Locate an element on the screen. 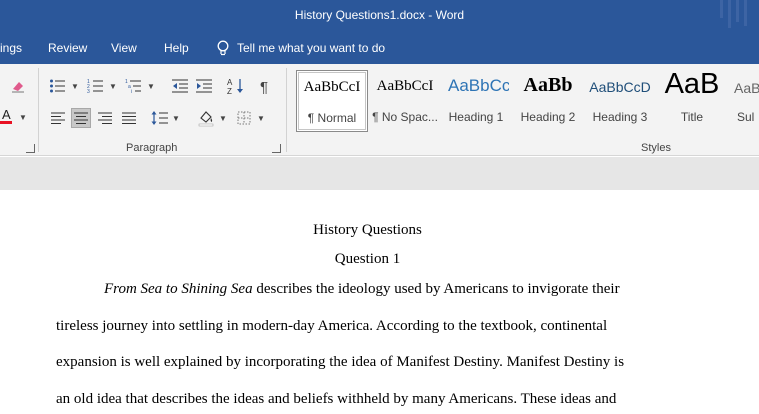 Image resolution: width=759 pixels, height=414 pixels. clear-formatting-button is located at coordinates (18, 86).